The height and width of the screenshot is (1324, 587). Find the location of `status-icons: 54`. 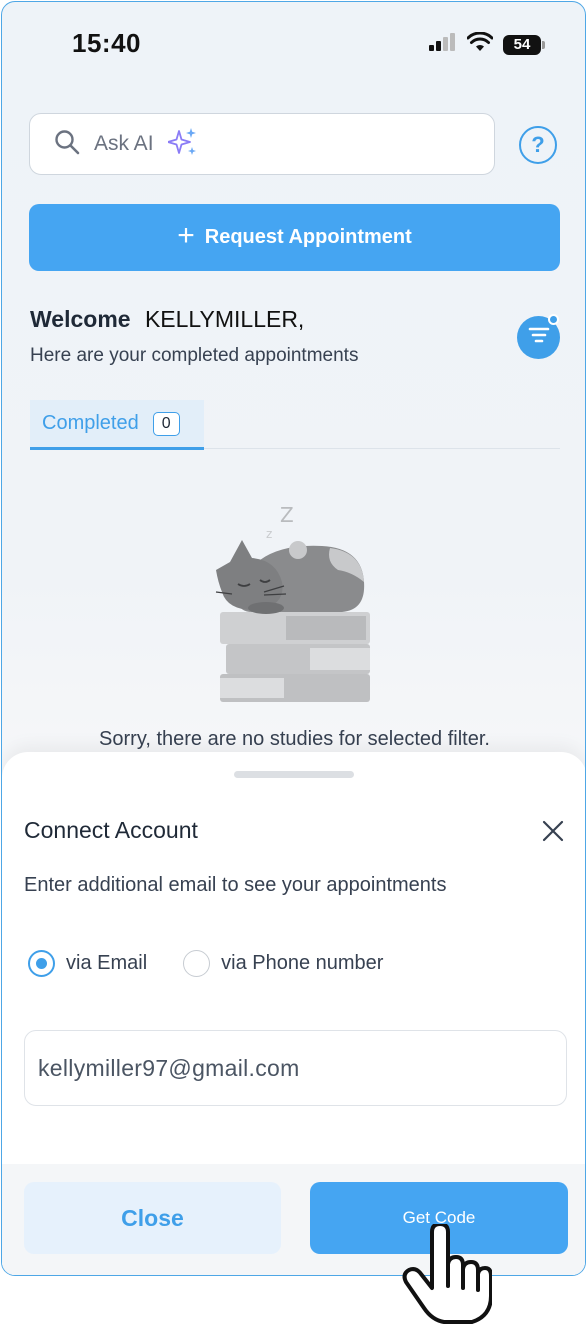

status-icons: 54 is located at coordinates (487, 44).